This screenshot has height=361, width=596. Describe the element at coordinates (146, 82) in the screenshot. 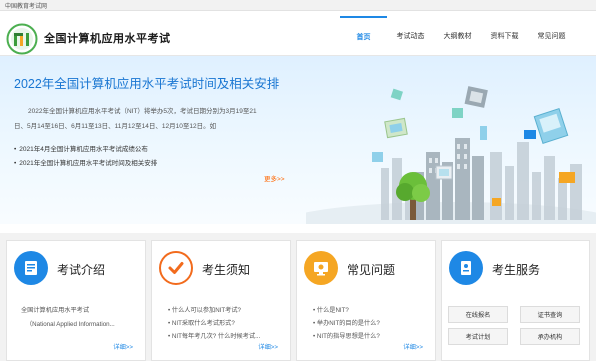

I see `banner-title: 2022年全国计算机应用水平考试时间及相关安排` at that location.